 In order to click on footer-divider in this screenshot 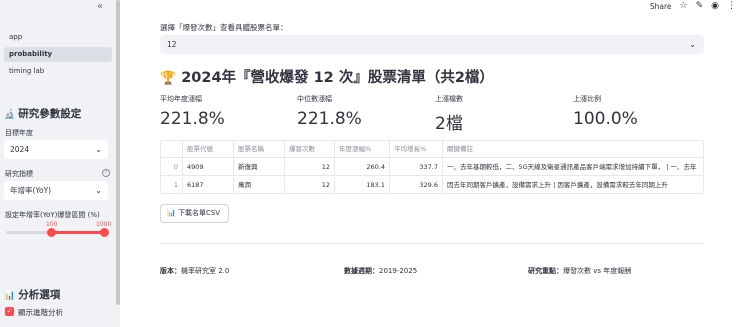, I will do `click(432, 243)`.